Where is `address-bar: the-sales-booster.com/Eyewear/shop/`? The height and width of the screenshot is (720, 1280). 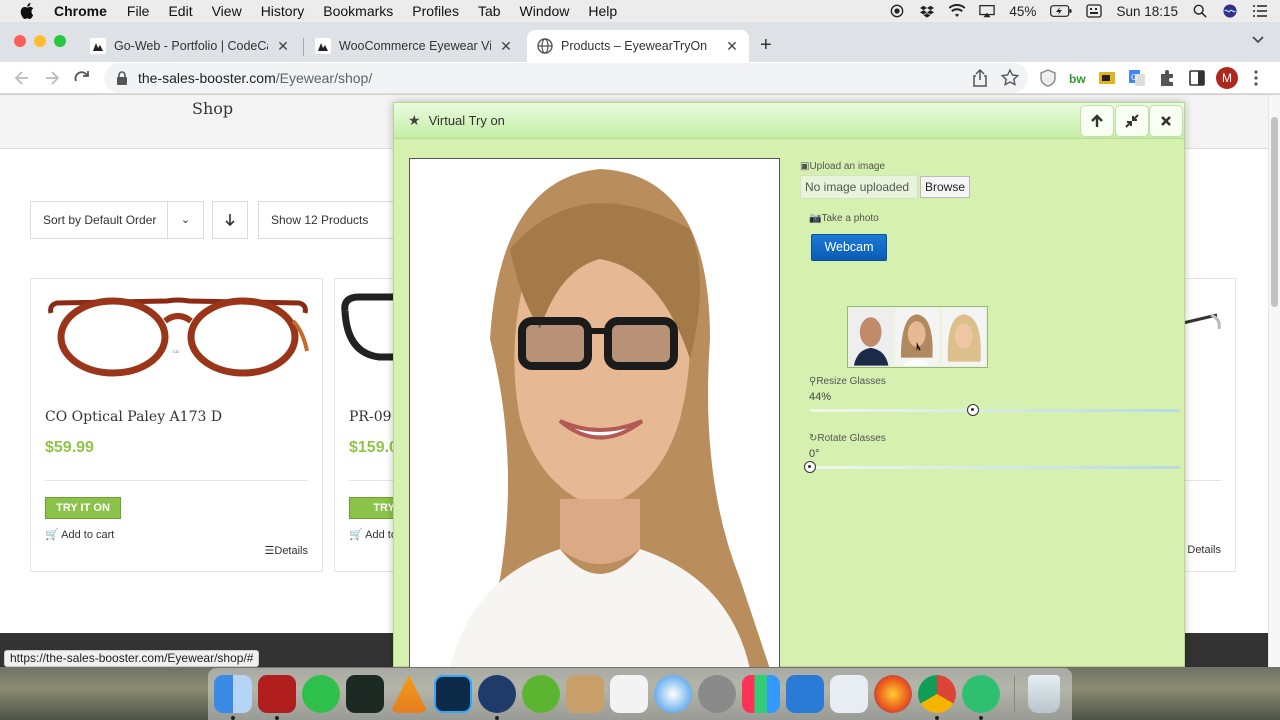
address-bar: the-sales-booster.com/Eyewear/shop/ is located at coordinates (566, 78).